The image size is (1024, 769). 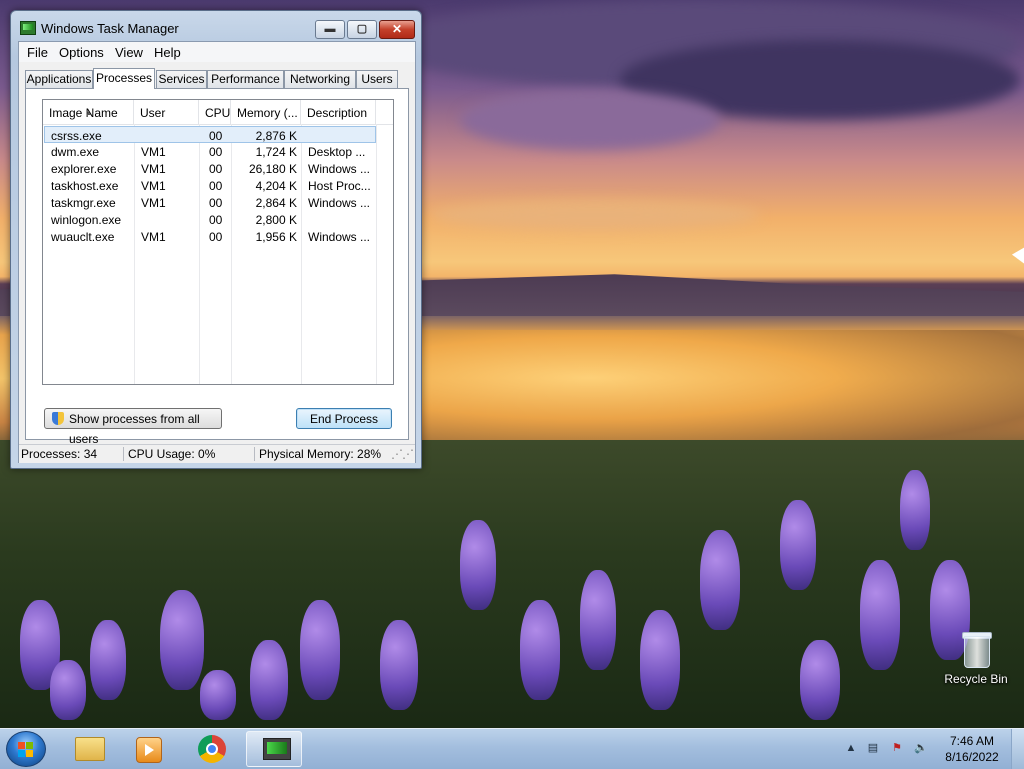 I want to click on show-all-processes-button: Show processes from all users, so click(x=133, y=427).